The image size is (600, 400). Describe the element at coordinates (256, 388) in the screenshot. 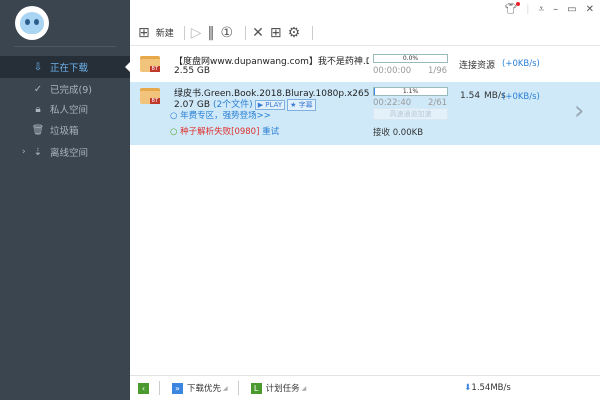

I see `schedule-icon: L` at that location.